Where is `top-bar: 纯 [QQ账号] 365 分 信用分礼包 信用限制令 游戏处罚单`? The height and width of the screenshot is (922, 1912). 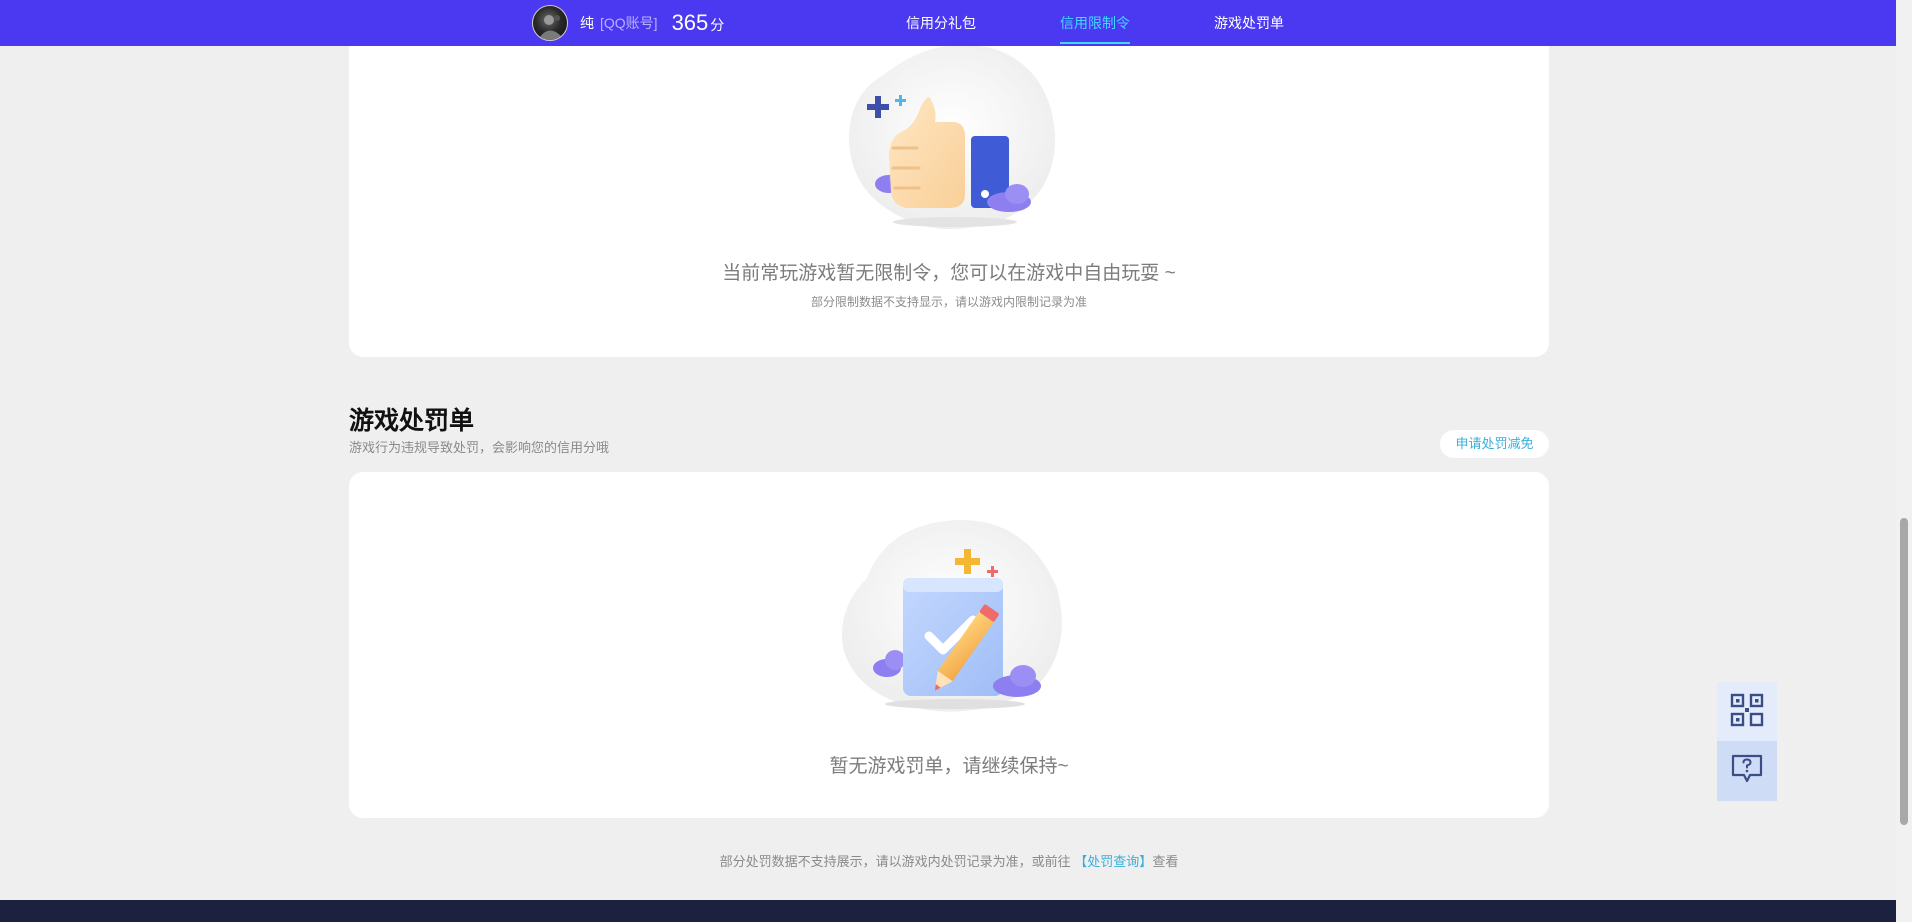 top-bar: 纯 [QQ账号] 365 分 信用分礼包 信用限制令 游戏处罚单 is located at coordinates (948, 23).